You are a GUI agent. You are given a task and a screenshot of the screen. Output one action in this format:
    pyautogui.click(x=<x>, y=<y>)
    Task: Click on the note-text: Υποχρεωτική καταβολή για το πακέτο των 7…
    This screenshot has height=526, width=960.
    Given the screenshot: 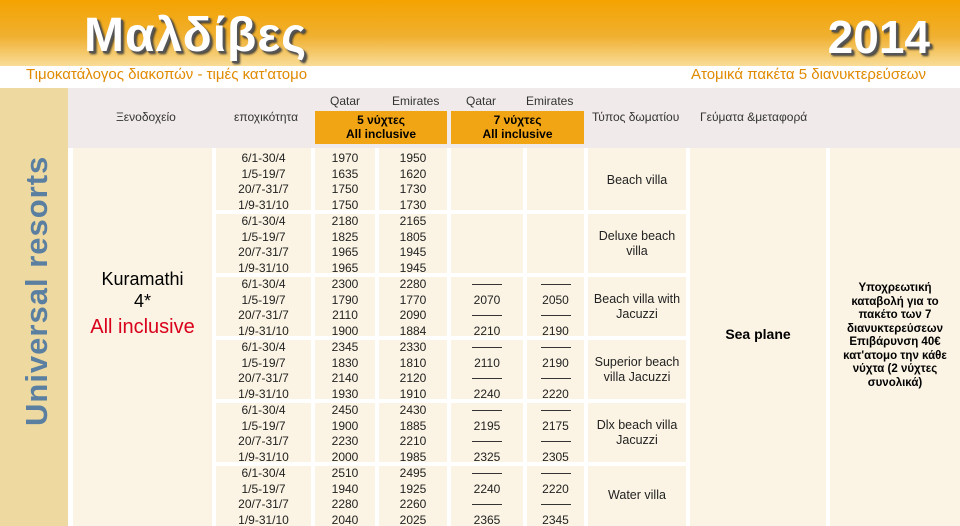 What is the action you would take?
    pyautogui.click(x=895, y=335)
    